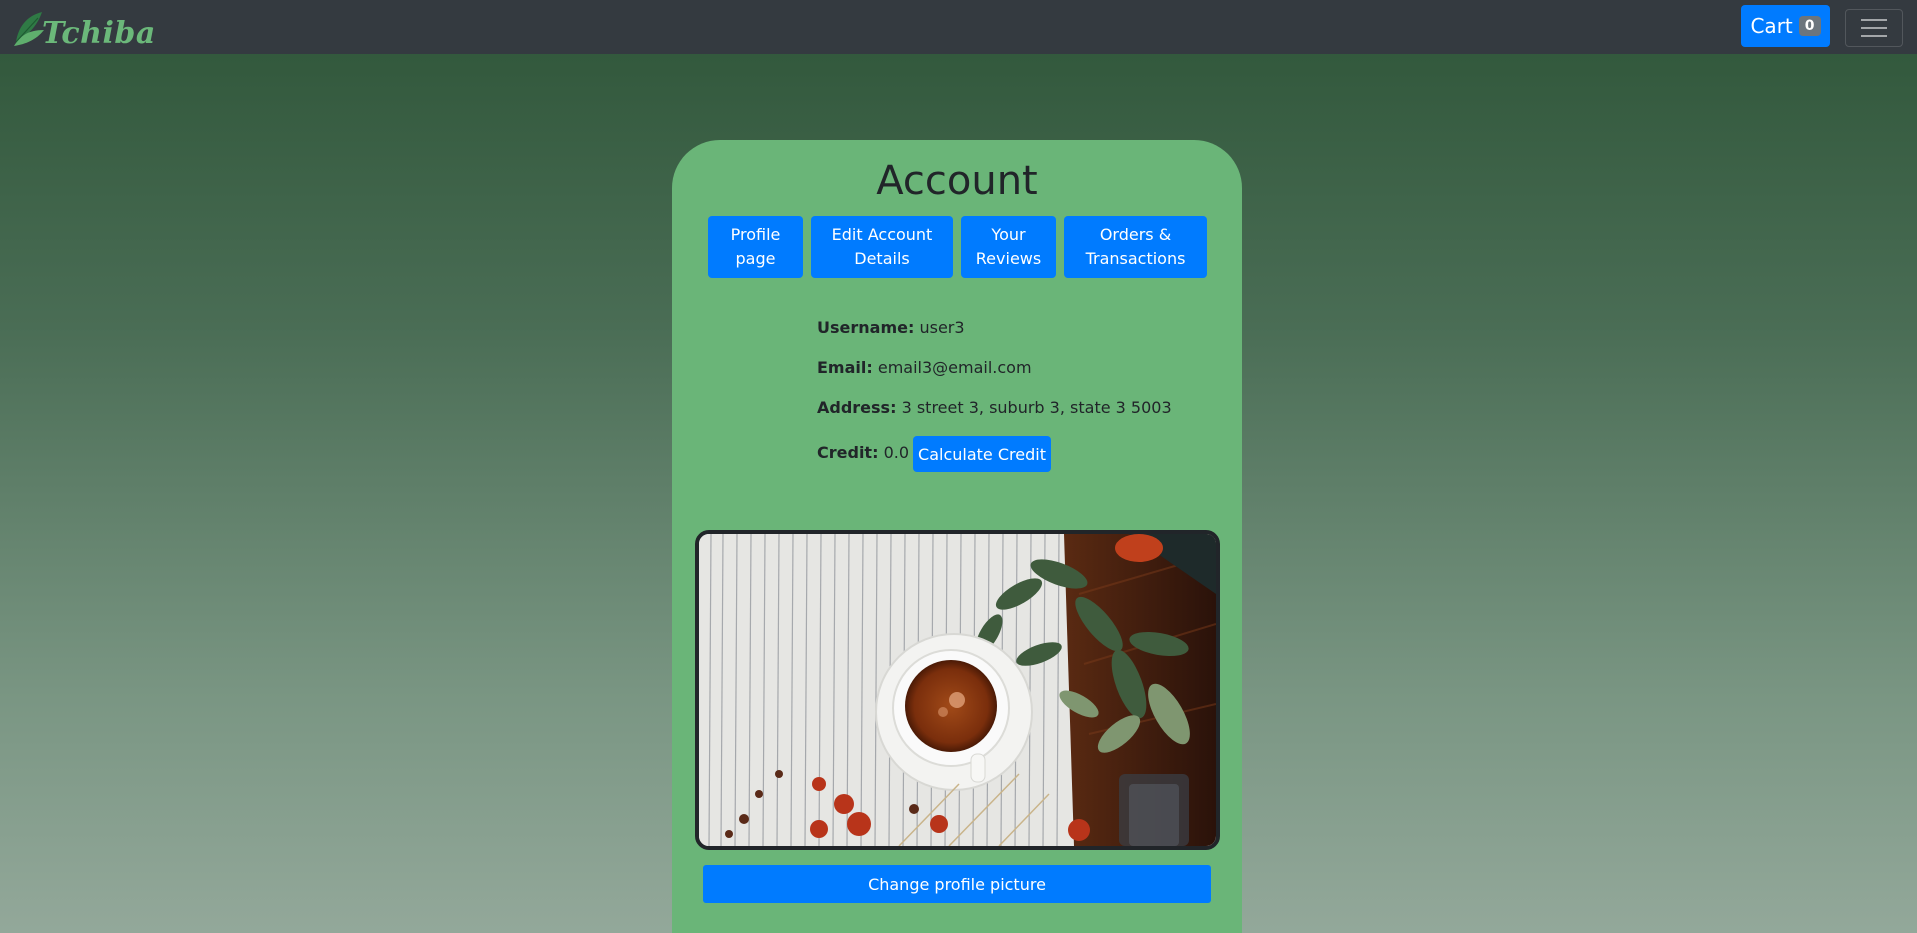  Describe the element at coordinates (954, 367) in the screenshot. I see `email-value: email3@email.com` at that location.